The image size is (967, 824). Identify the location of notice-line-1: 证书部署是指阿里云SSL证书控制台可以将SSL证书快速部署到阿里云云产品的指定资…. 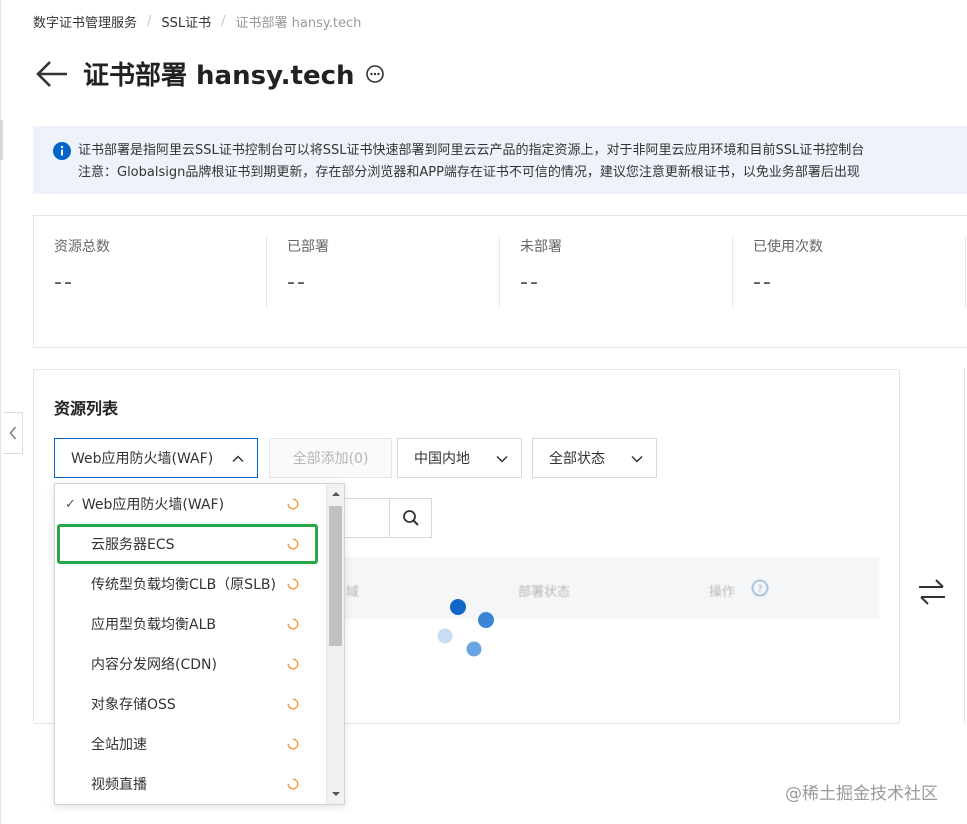
(471, 150).